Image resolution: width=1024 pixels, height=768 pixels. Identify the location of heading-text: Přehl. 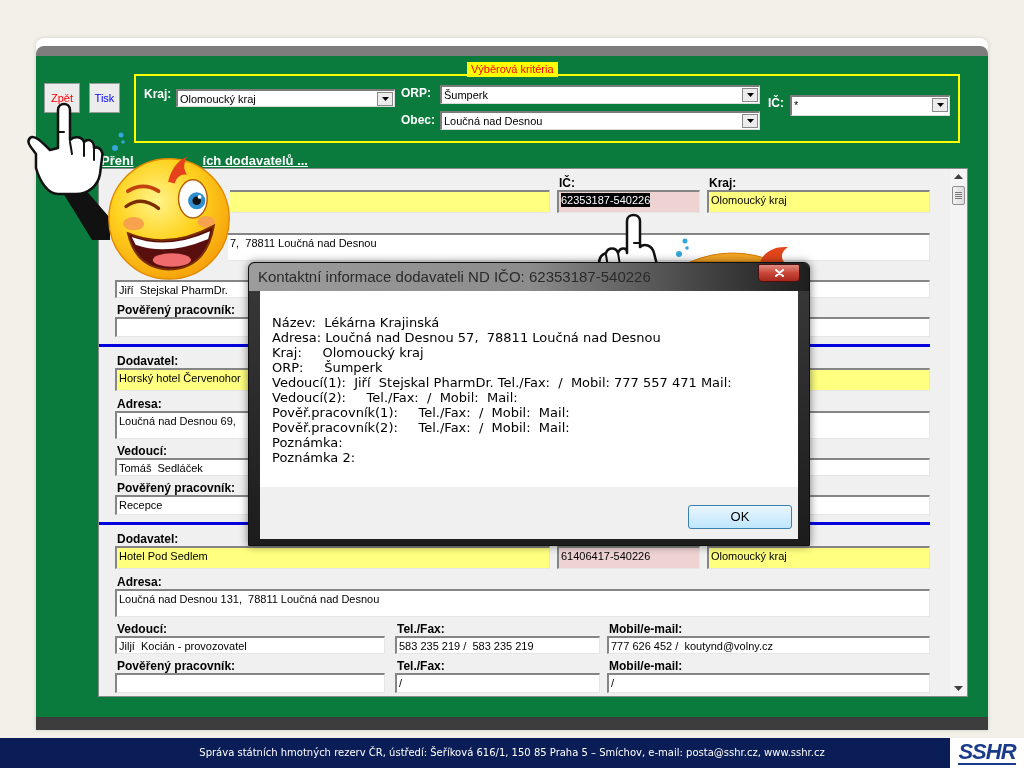
(117, 160).